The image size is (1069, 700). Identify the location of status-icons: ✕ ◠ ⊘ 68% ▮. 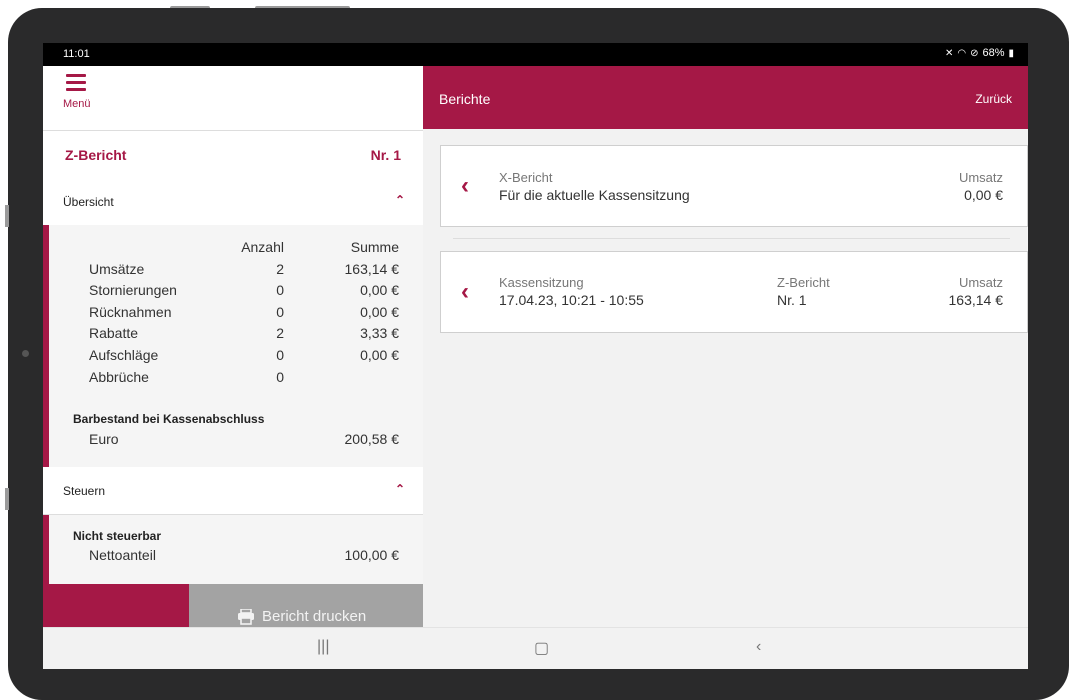
(979, 53).